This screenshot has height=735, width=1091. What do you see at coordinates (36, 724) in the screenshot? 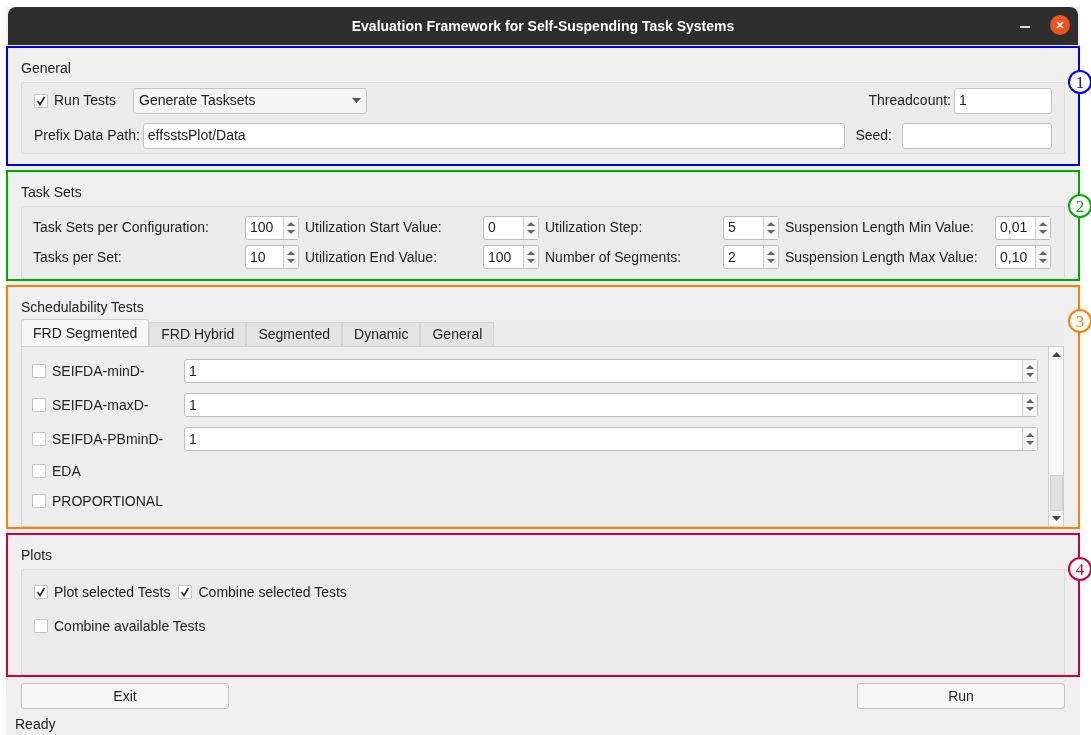
I see `status-text: Ready` at bounding box center [36, 724].